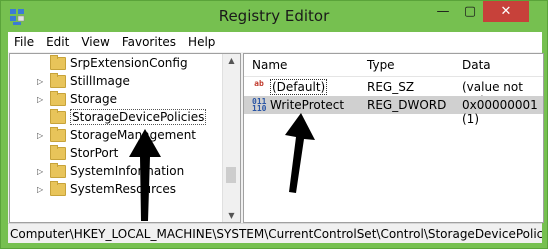  Describe the element at coordinates (129, 63) in the screenshot. I see `tree-item-label: SrpExtensionConfig` at that location.